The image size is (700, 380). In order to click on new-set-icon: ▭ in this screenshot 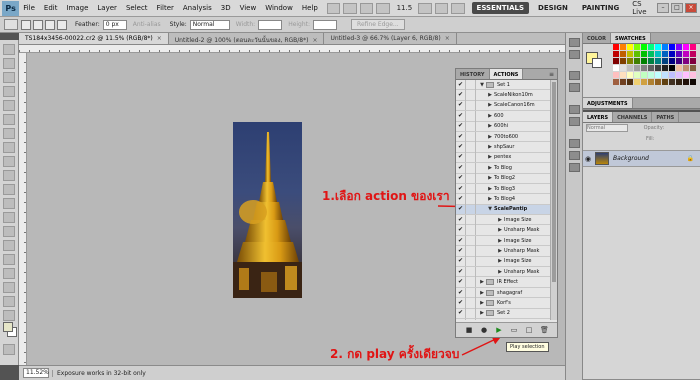, I will do `click(514, 330)`.